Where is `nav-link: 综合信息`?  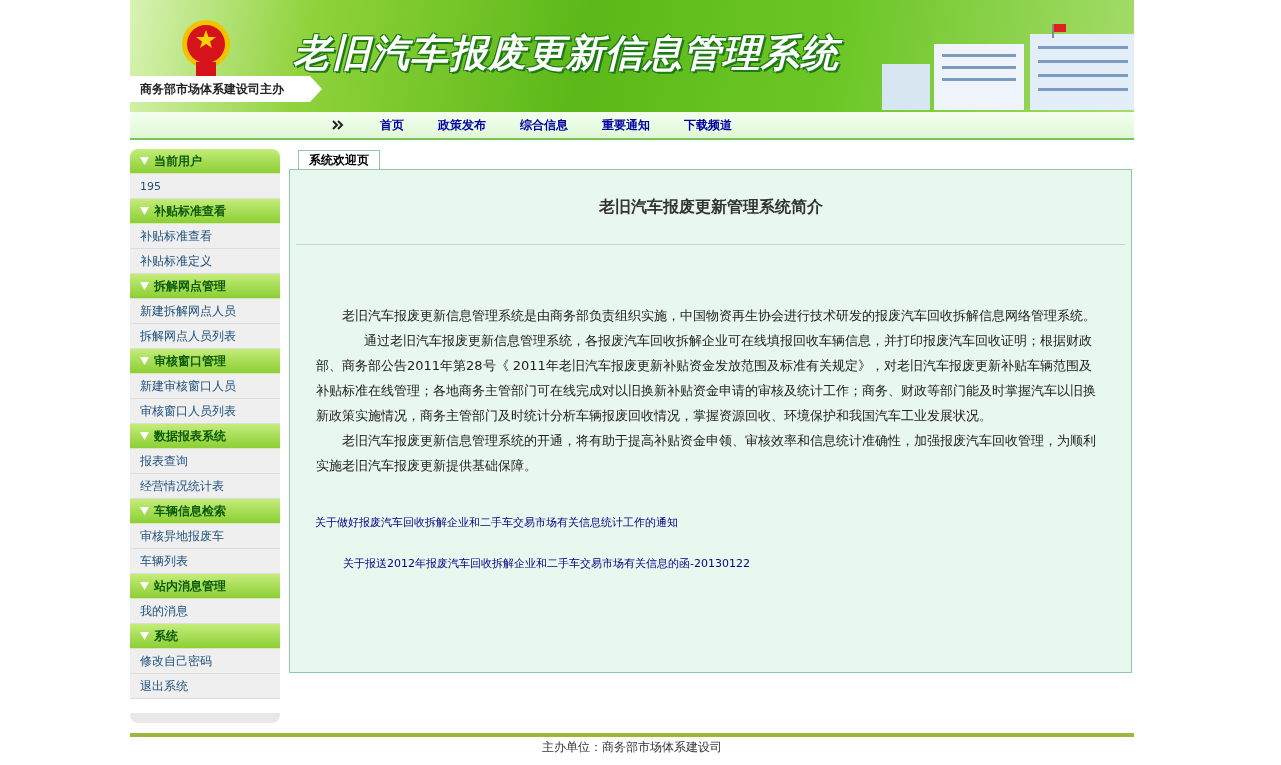
nav-link: 综合信息 is located at coordinates (544, 125).